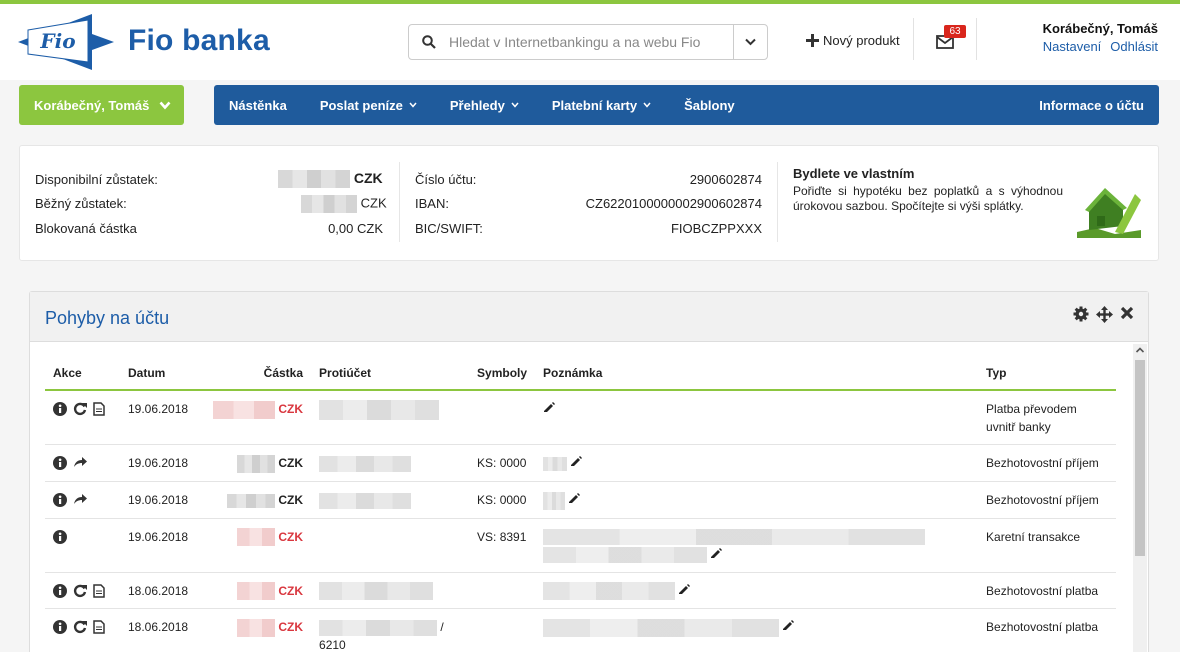  Describe the element at coordinates (1047, 376) in the screenshot. I see `column-header-type: Typ` at that location.